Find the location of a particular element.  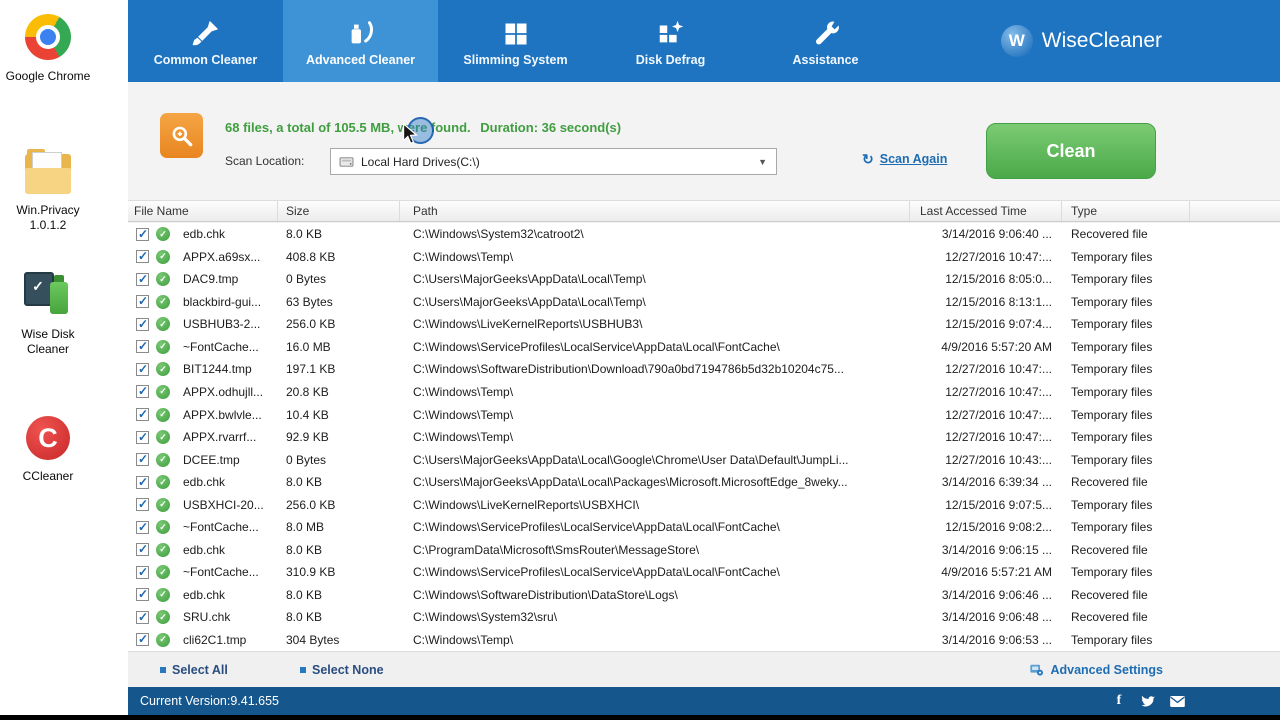

desktop-icon-label: CCleaner is located at coordinates (48, 476).